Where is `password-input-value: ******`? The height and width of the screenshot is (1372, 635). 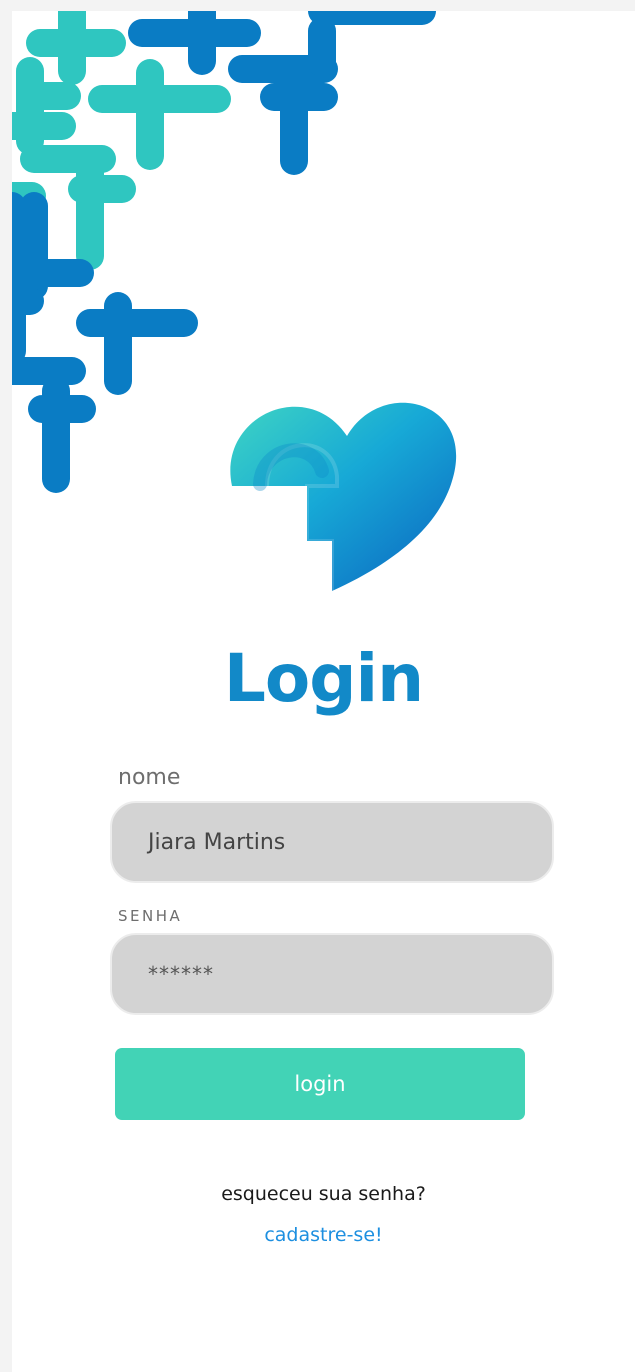 password-input-value: ****** is located at coordinates (181, 974).